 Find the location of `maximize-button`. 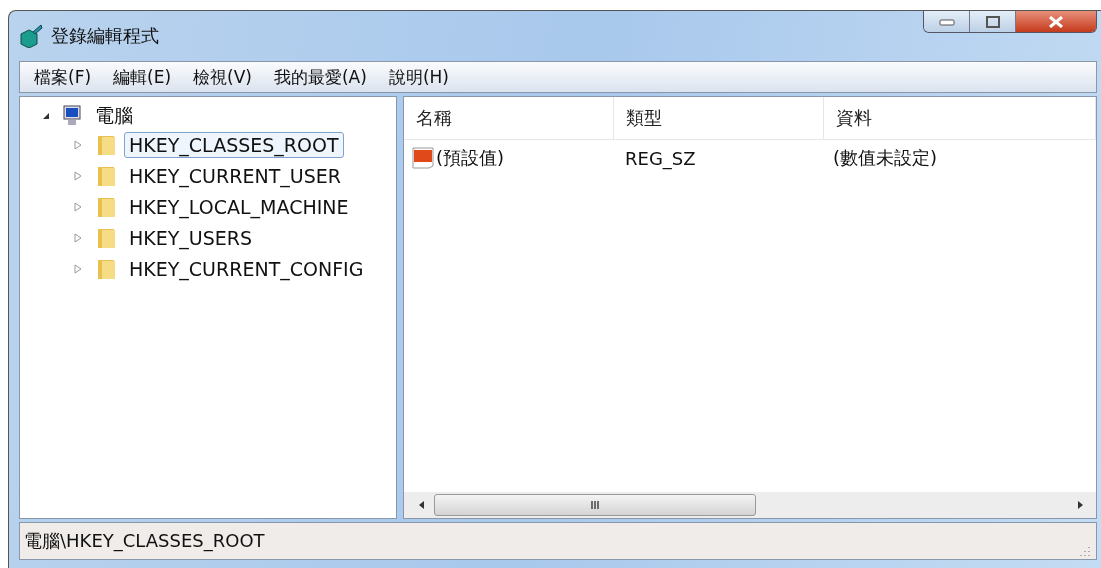

maximize-button is located at coordinates (993, 21).